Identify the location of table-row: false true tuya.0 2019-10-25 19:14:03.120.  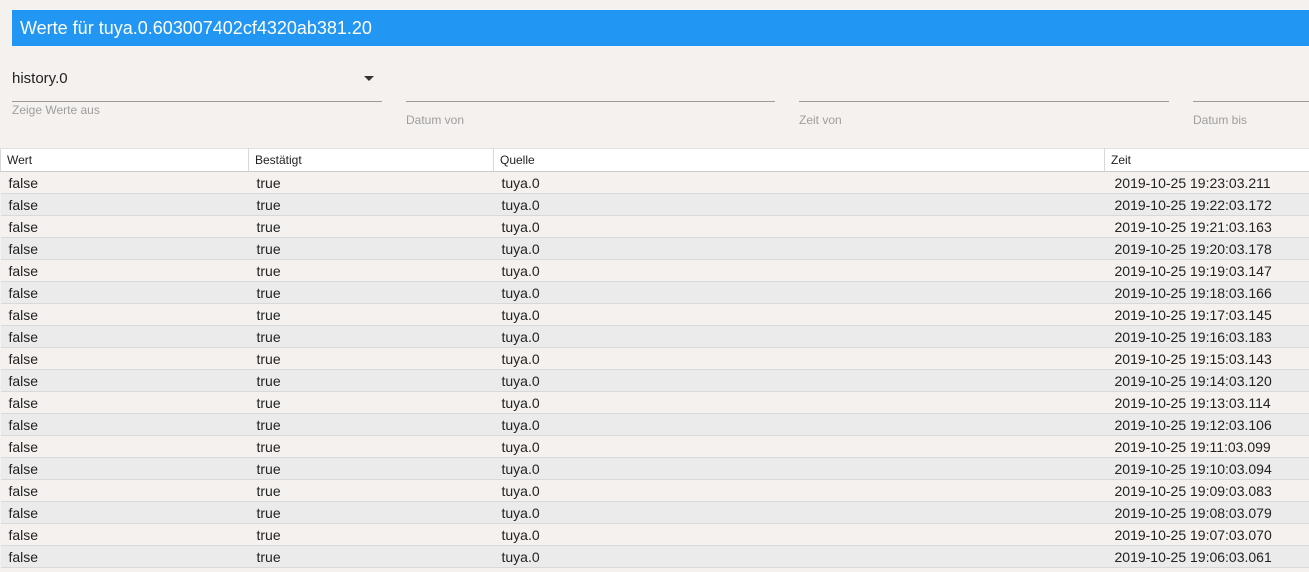
(654, 380).